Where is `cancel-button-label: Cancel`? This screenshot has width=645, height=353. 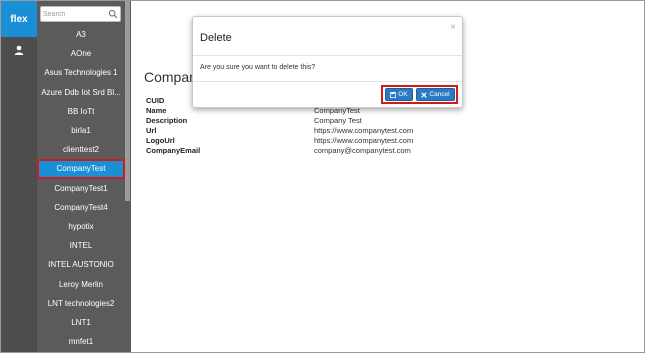
cancel-button-label: Cancel is located at coordinates (439, 94).